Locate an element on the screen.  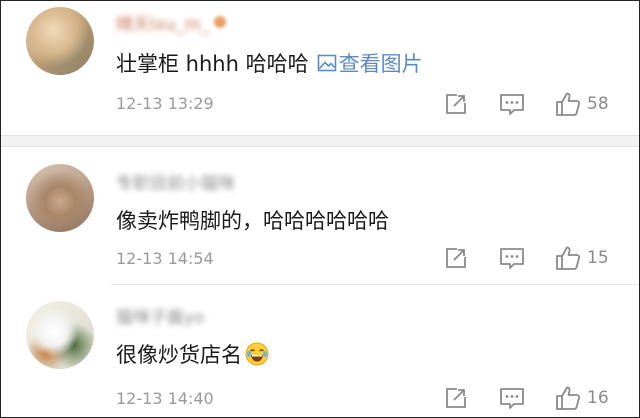
like-count: 58 is located at coordinates (598, 104).